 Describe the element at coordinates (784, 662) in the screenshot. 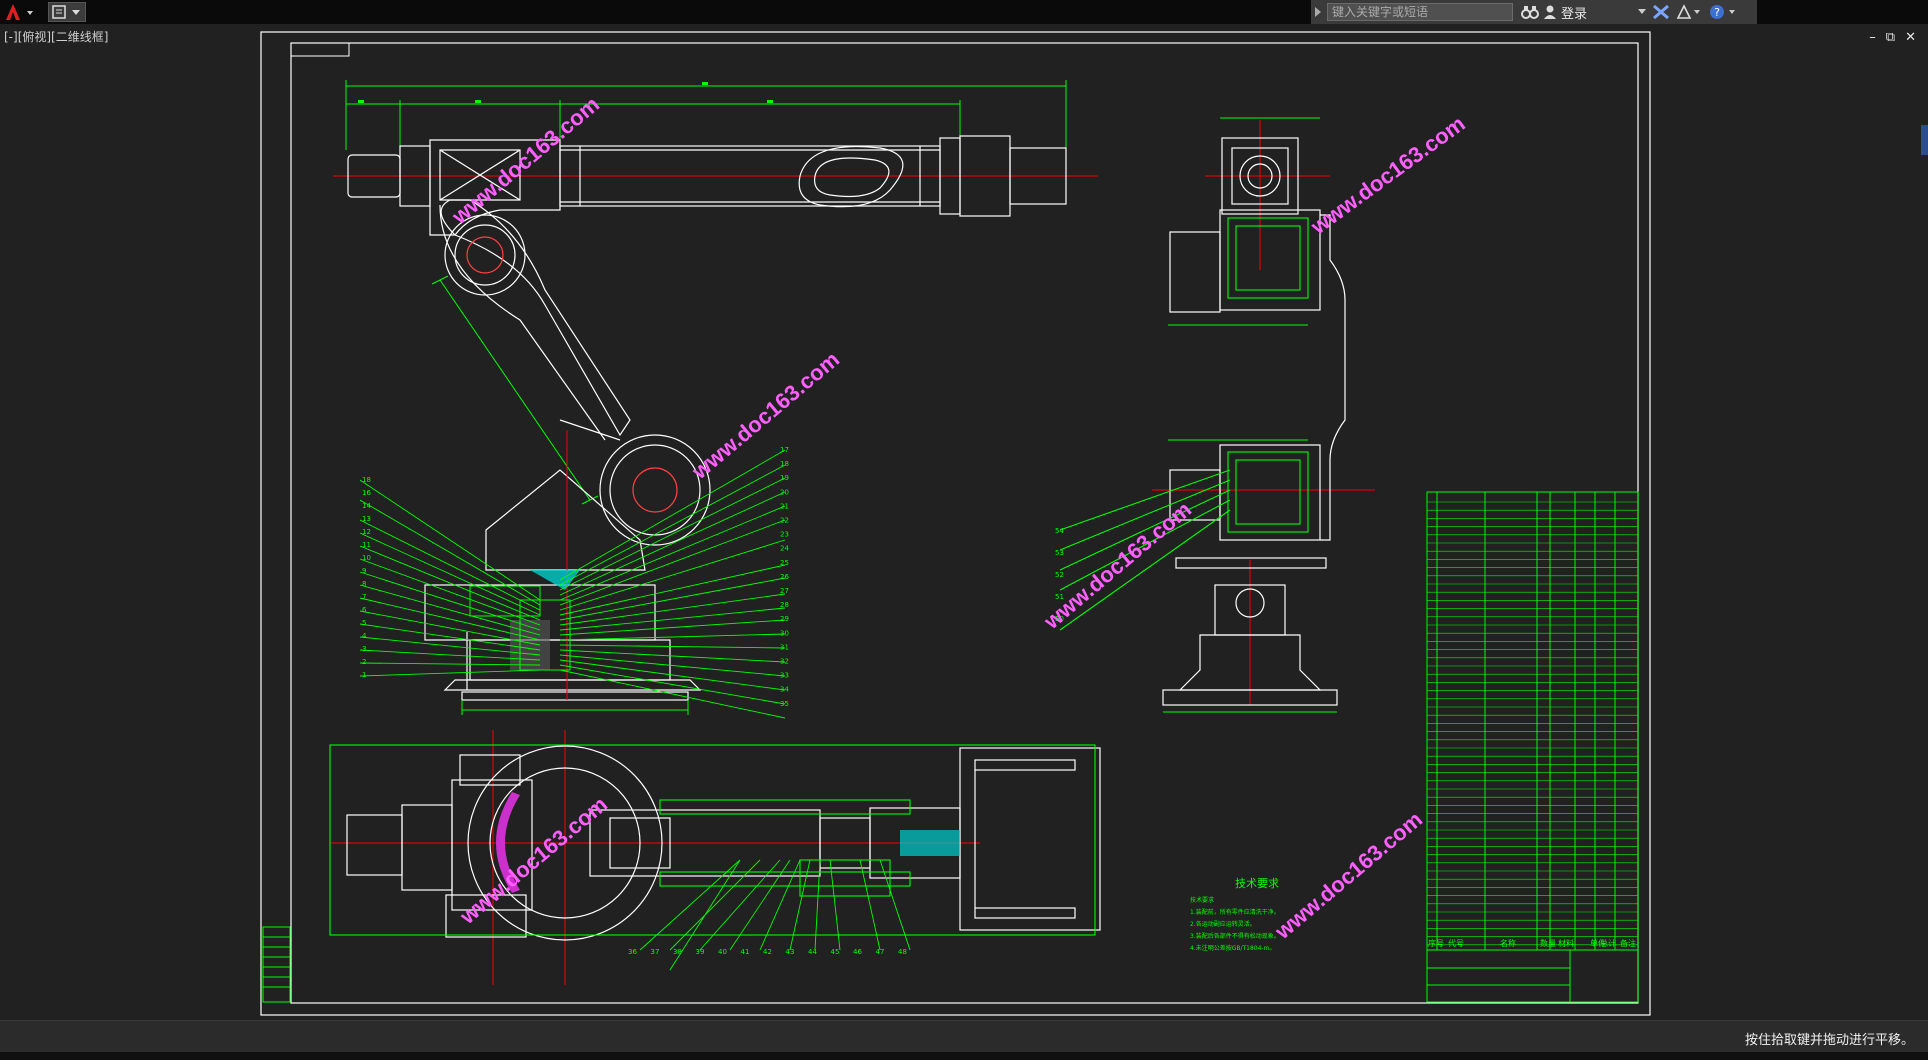

I see `callout-number: 32` at that location.